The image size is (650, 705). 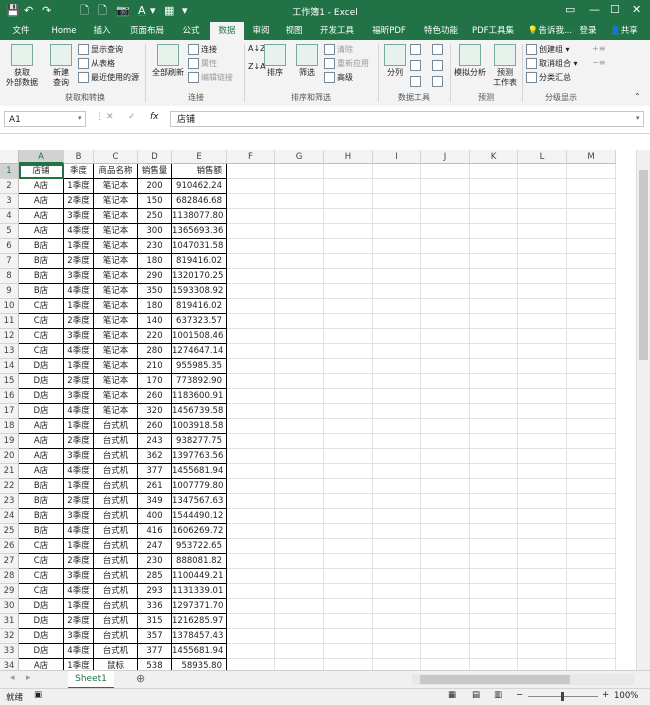 What do you see at coordinates (9, 411) in the screenshot?
I see `row-header: 17` at bounding box center [9, 411].